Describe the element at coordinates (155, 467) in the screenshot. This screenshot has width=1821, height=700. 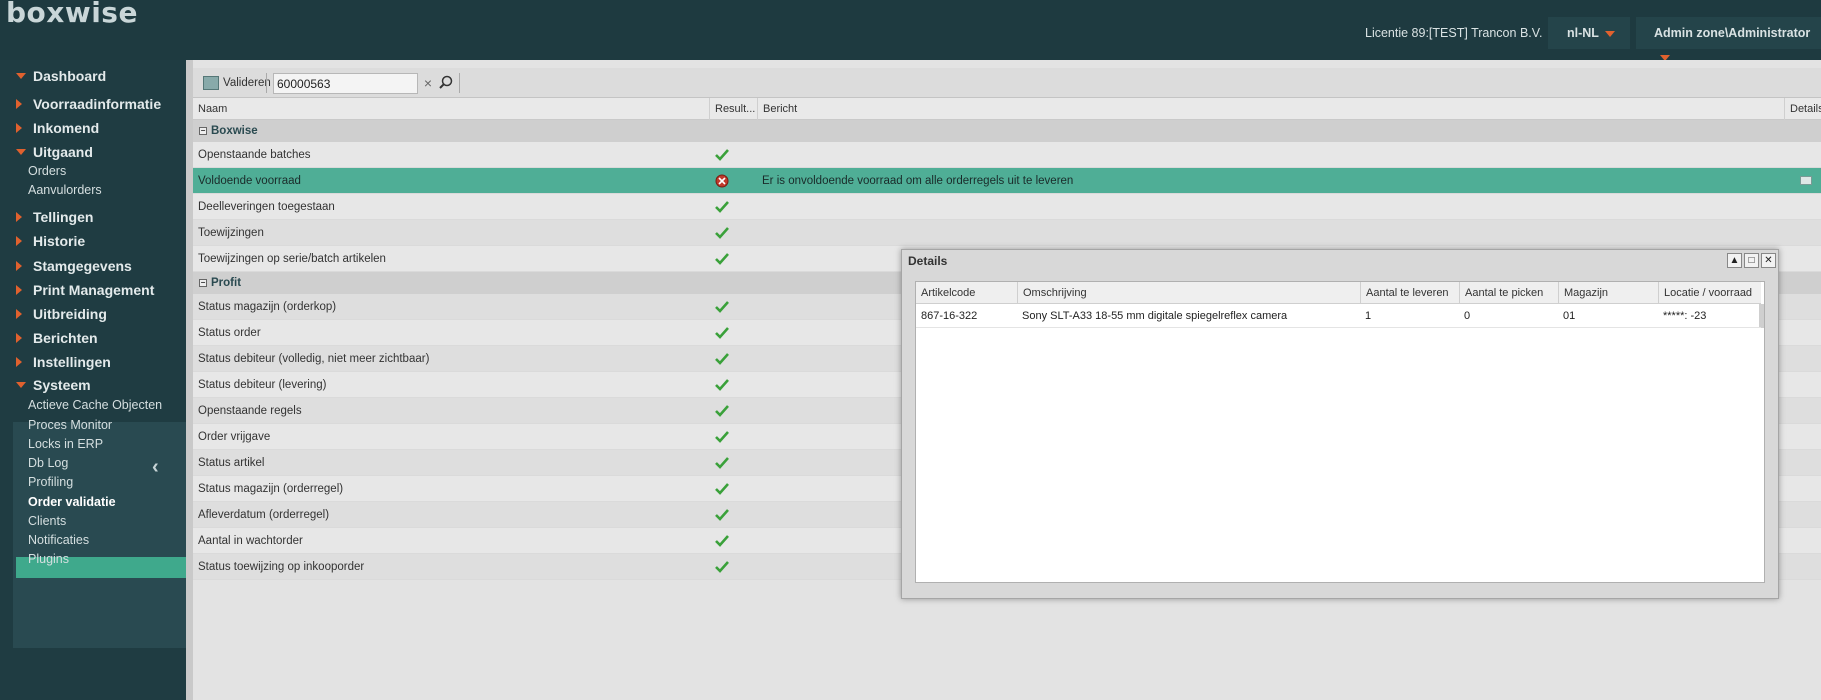
I see `collapse-sidebar-icon: ‹` at that location.